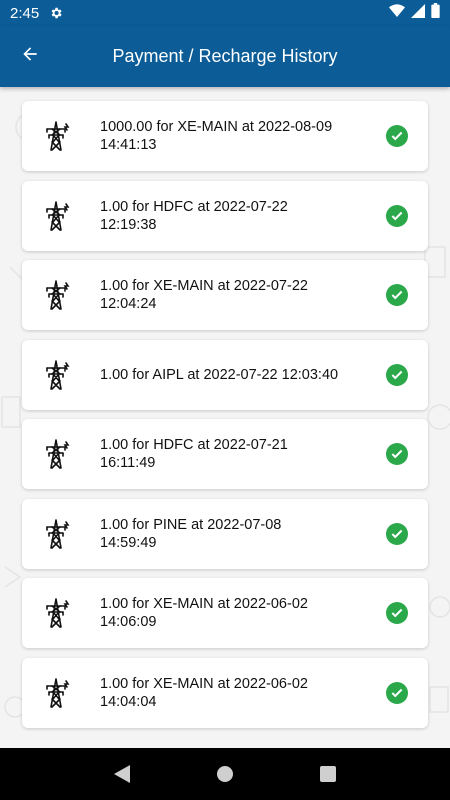 The height and width of the screenshot is (800, 450). Describe the element at coordinates (25, 13) in the screenshot. I see `status-time: 2:45` at that location.